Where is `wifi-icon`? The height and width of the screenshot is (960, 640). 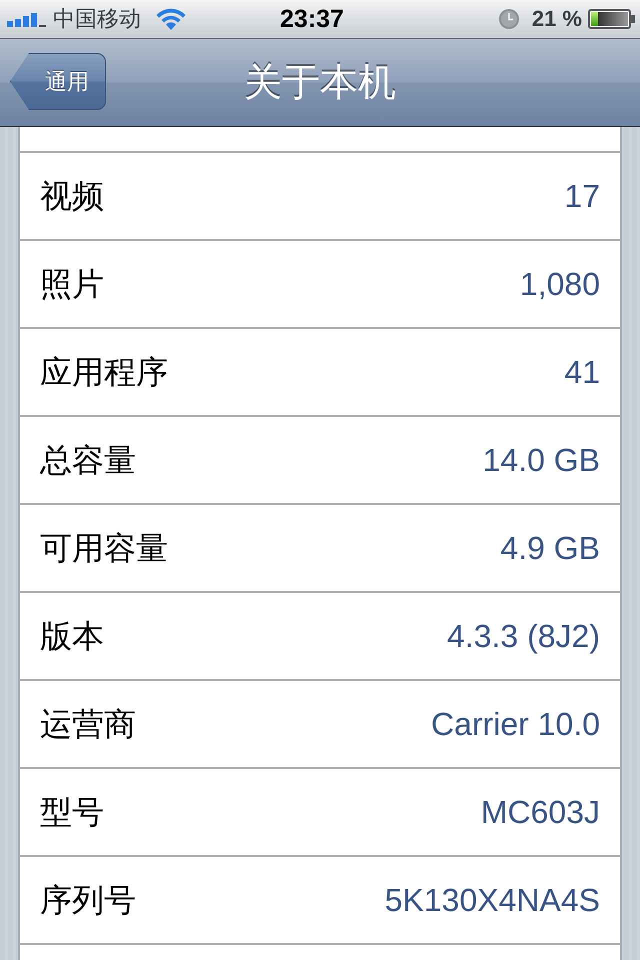
wifi-icon is located at coordinates (171, 19).